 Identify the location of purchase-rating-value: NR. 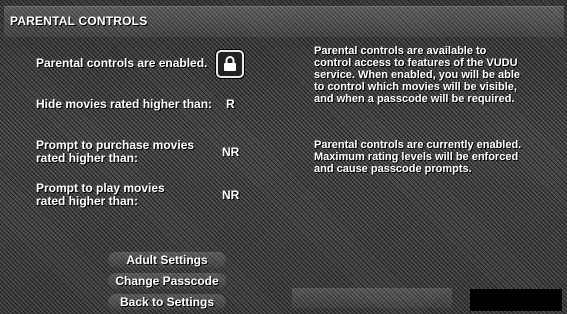
(230, 152).